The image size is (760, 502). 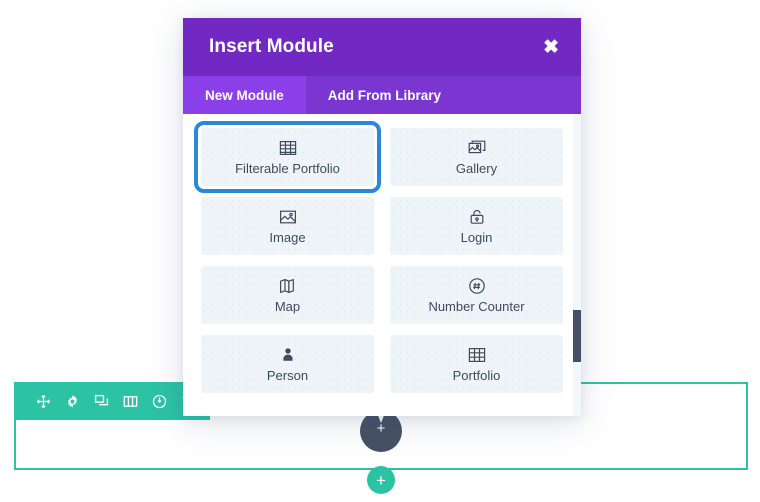 I want to click on lock-icon, so click(x=477, y=217).